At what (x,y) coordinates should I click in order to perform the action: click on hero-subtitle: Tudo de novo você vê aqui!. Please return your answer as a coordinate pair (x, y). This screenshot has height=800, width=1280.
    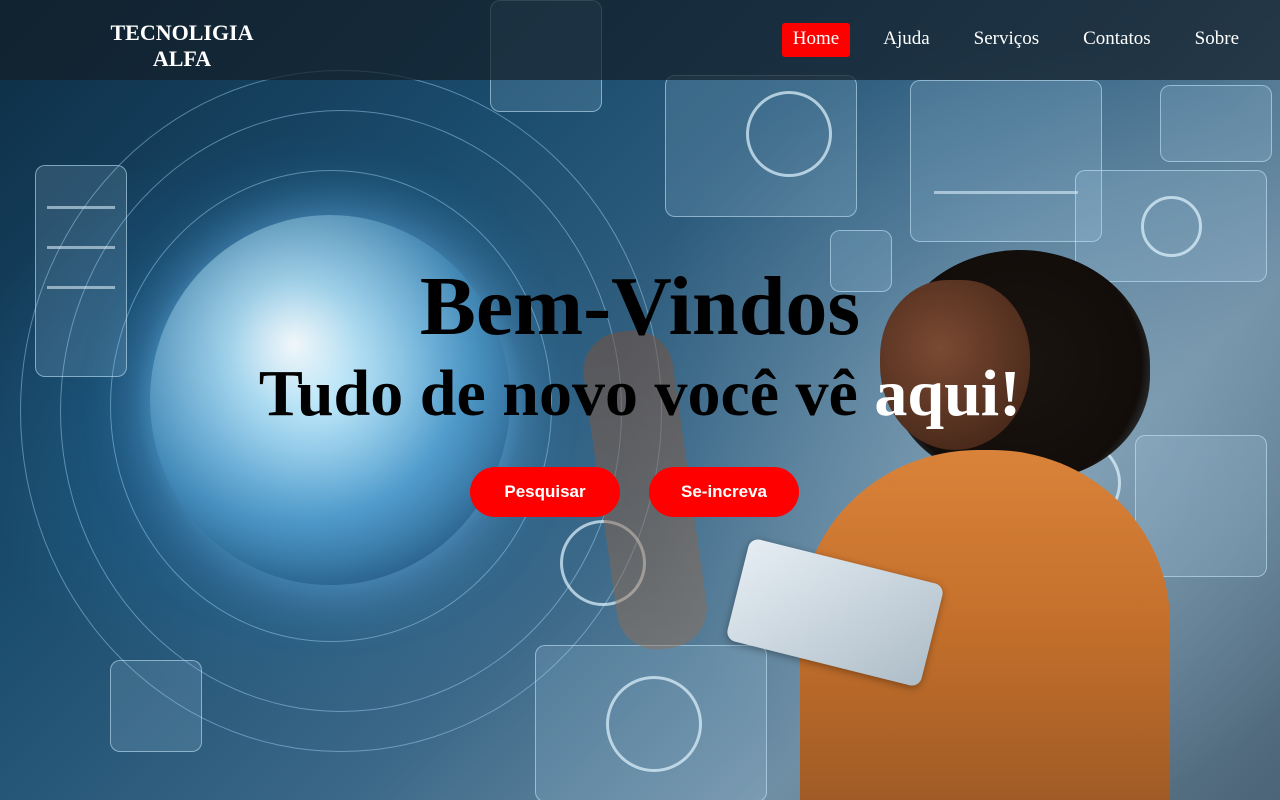
    Looking at the image, I should click on (640, 394).